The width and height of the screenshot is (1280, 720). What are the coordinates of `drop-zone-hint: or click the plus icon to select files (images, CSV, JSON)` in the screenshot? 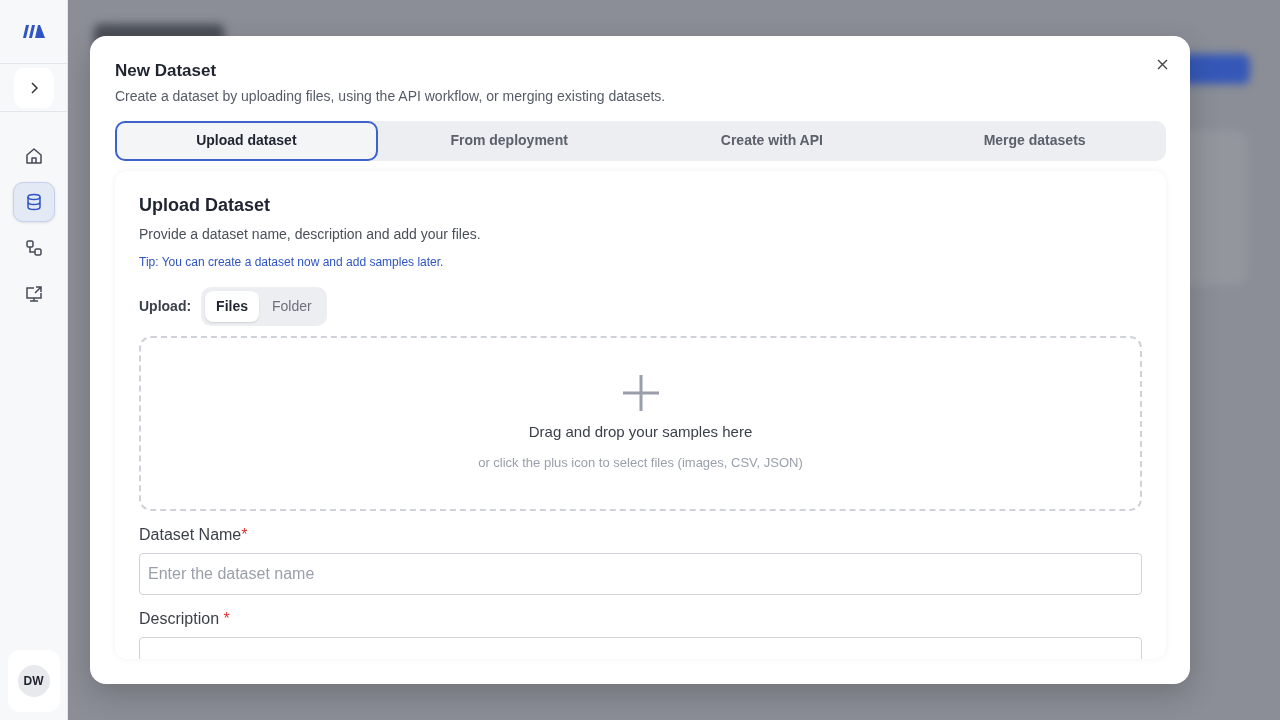 It's located at (640, 463).